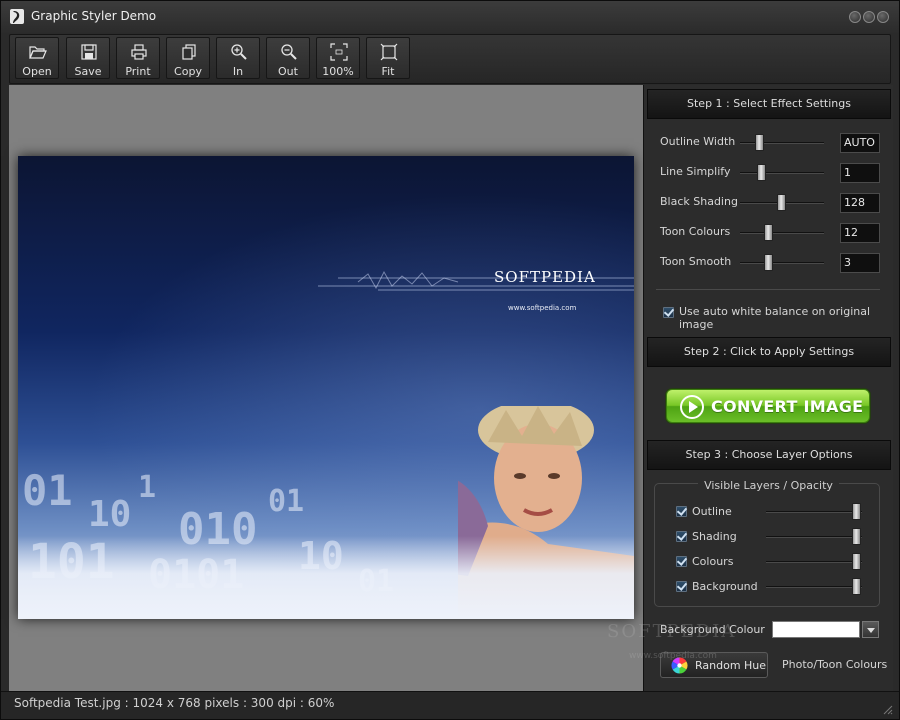 This screenshot has width=900, height=720. I want to click on convert-image-button: CONVERT IMAGE, so click(768, 406).